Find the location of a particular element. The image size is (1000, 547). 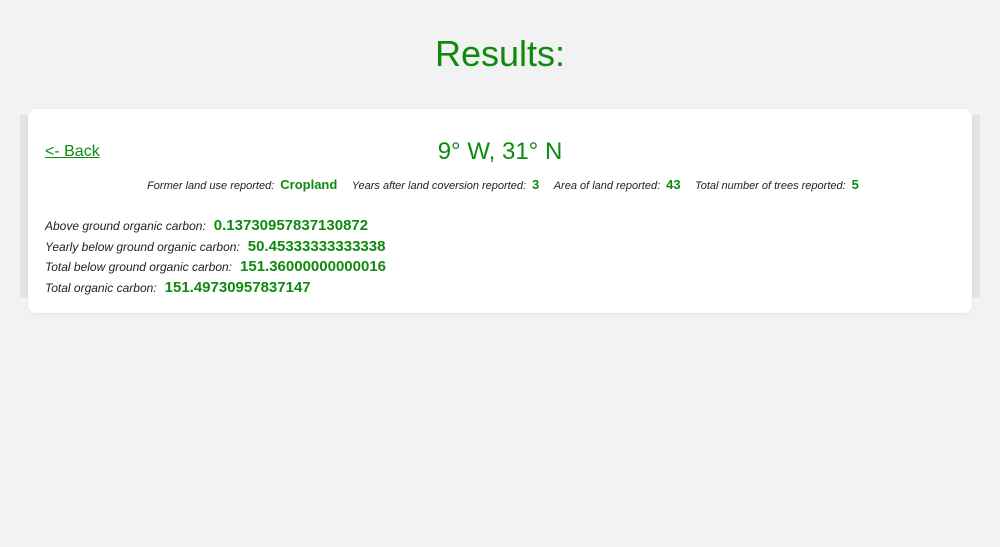

yearly-below-ground-carbon-label: Yearly below ground organic carbon: is located at coordinates (142, 246).